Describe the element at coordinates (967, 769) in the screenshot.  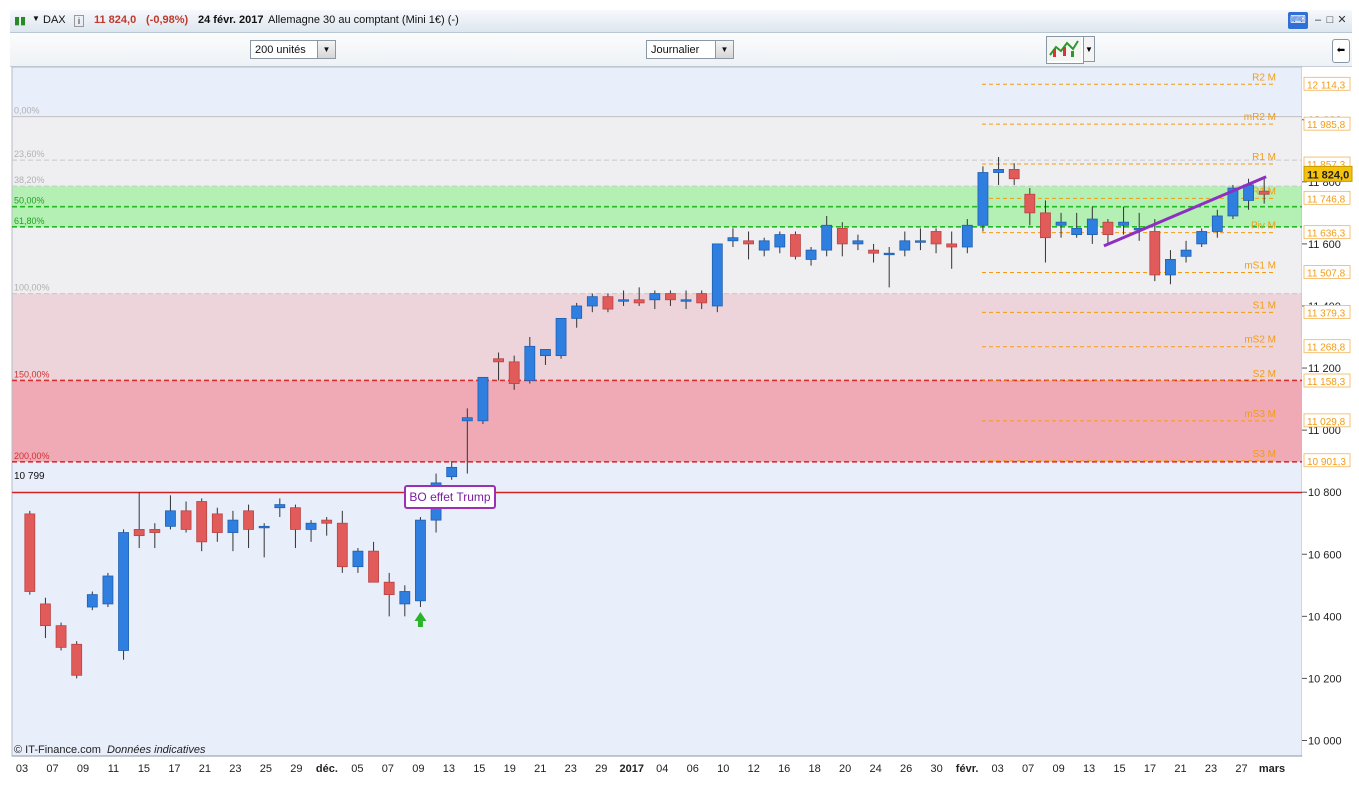
I see `x-tick-label: févr.` at that location.